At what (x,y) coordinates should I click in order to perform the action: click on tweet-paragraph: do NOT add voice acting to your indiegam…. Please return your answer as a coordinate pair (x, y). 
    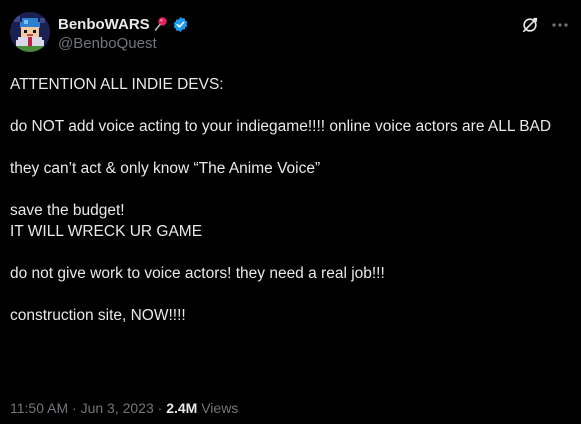
    Looking at the image, I should click on (281, 126).